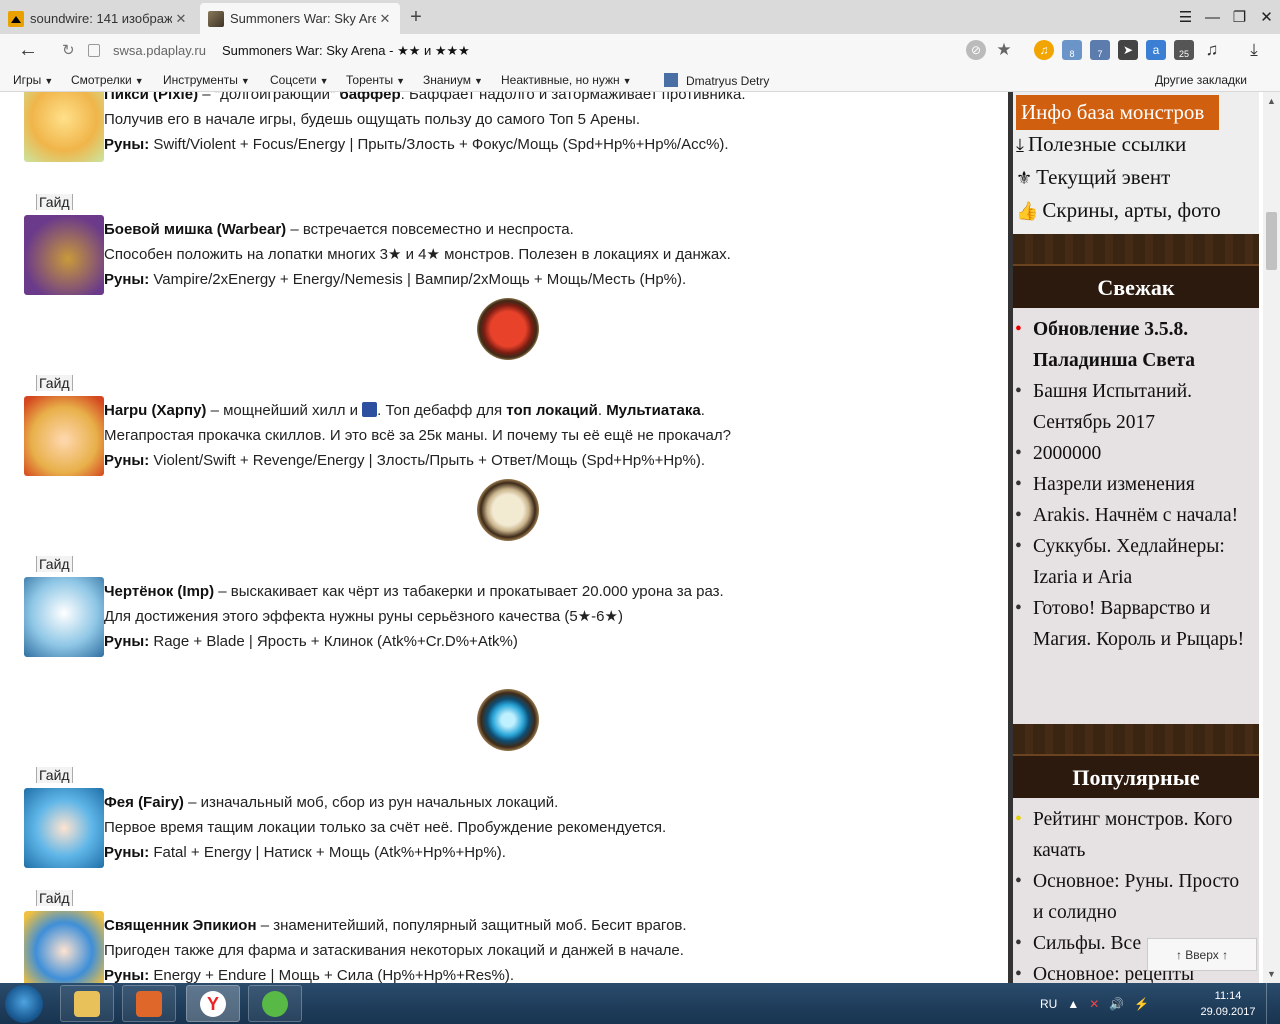 Image resolution: width=1280 pixels, height=1024 pixels. Describe the element at coordinates (1116, 1004) in the screenshot. I see `volume-icon: 🔊` at that location.